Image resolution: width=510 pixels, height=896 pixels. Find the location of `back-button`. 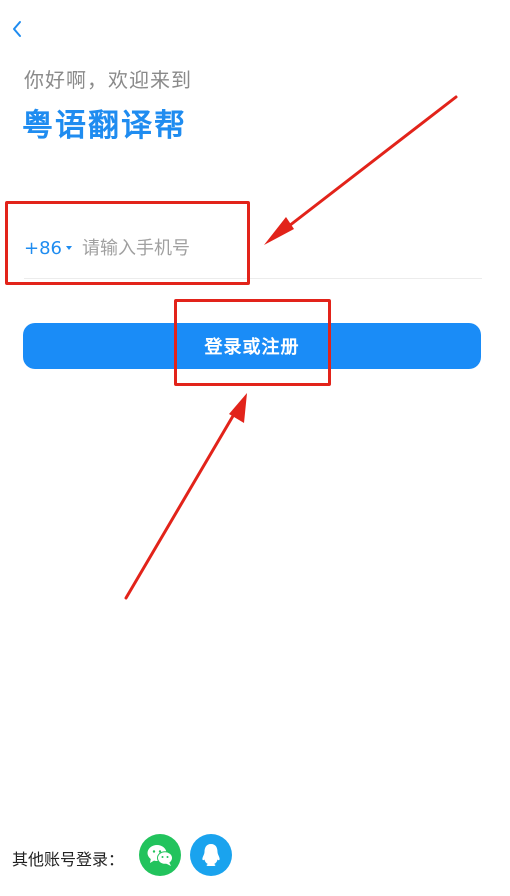

back-button is located at coordinates (17, 29).